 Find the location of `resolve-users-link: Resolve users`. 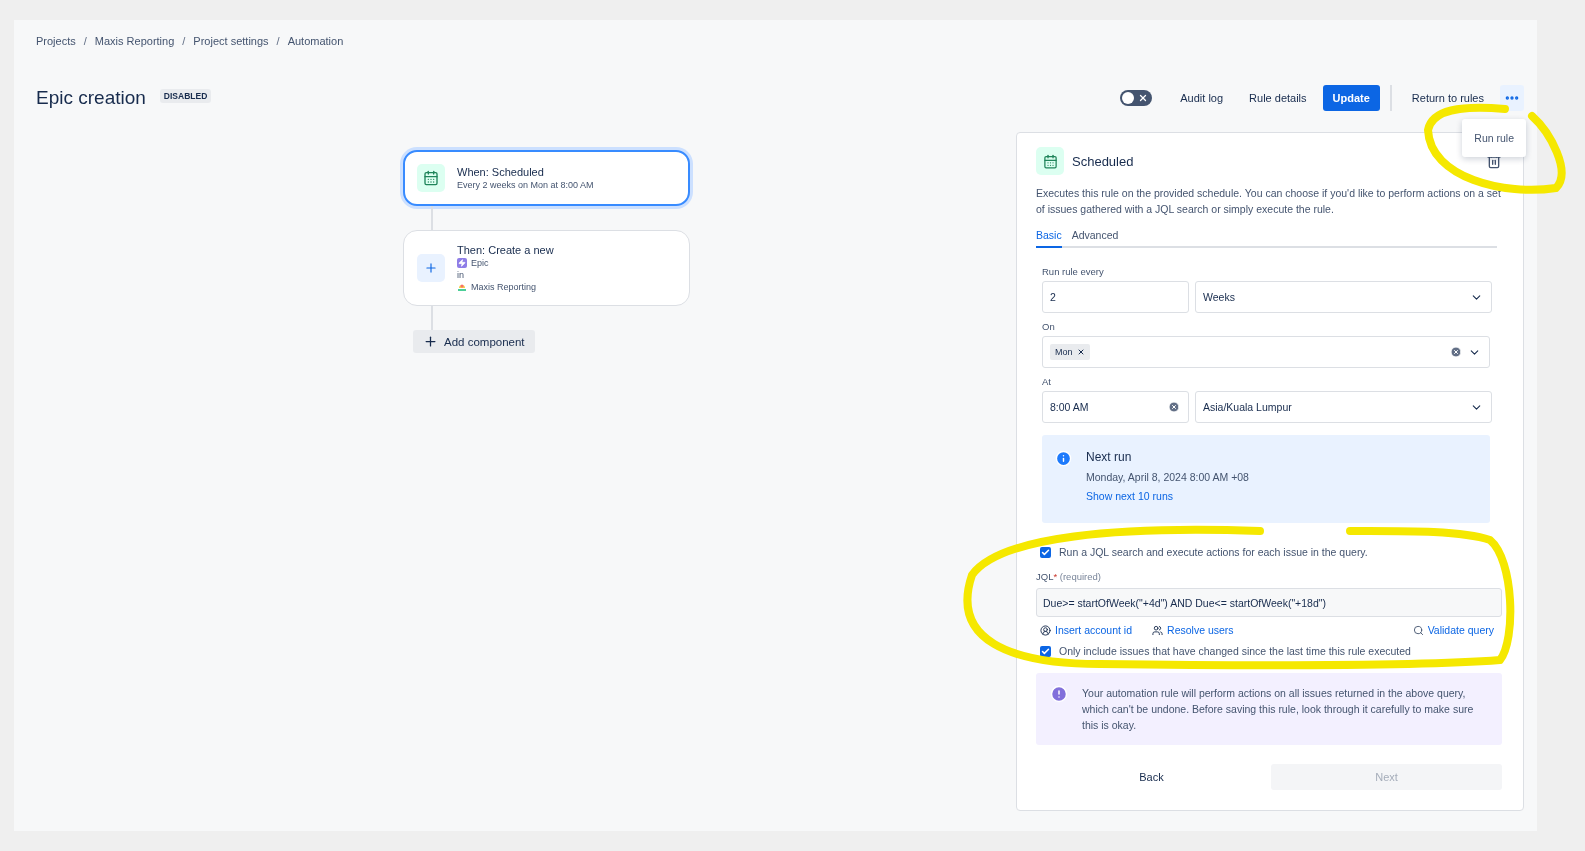

resolve-users-link: Resolve users is located at coordinates (1193, 630).